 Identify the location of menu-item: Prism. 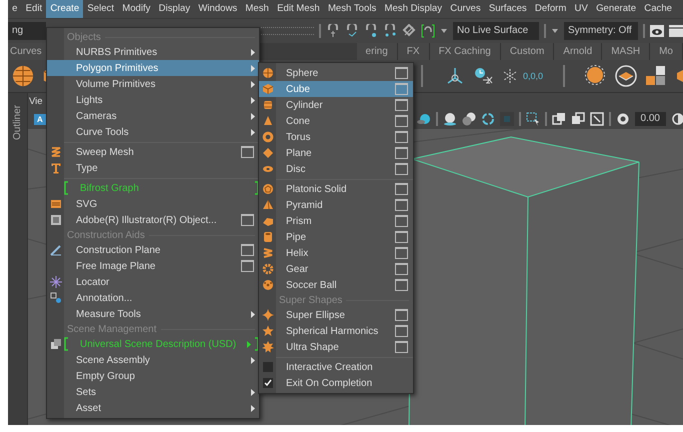
(336, 221).